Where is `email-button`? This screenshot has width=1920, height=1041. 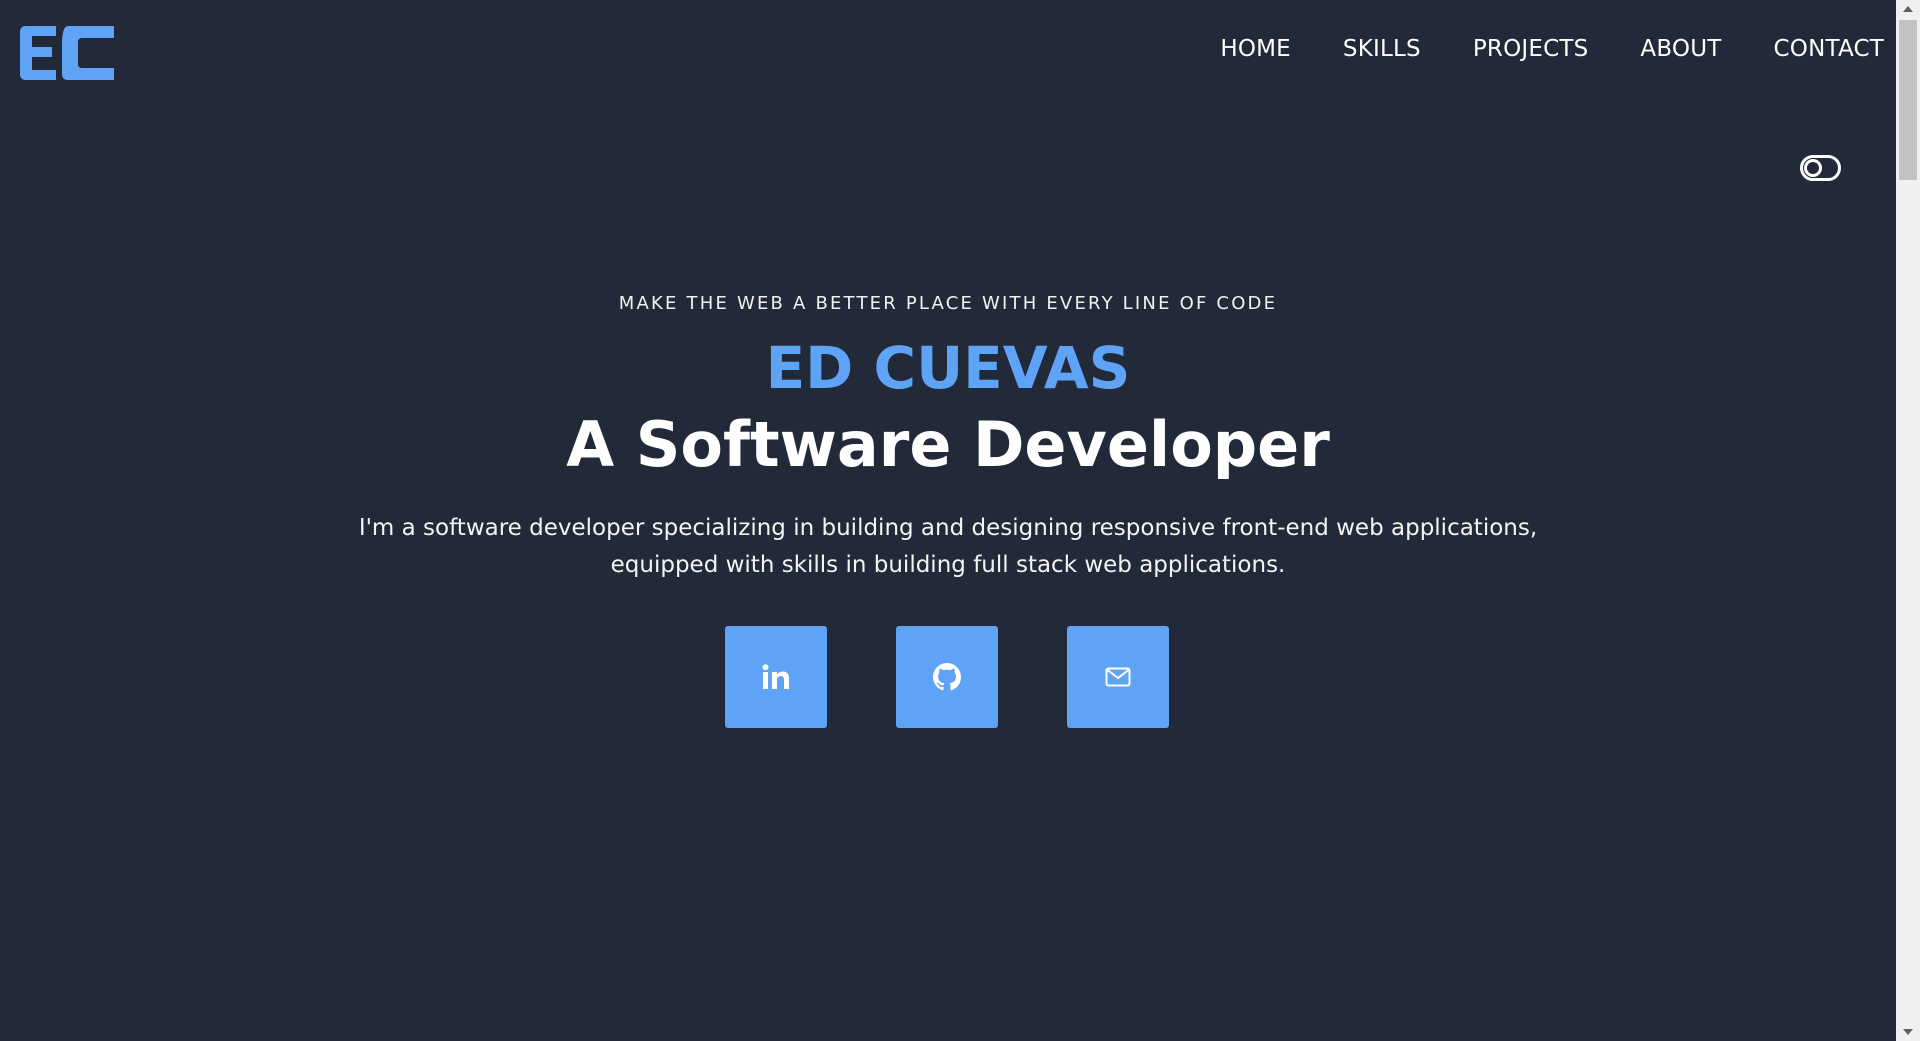
email-button is located at coordinates (1118, 677).